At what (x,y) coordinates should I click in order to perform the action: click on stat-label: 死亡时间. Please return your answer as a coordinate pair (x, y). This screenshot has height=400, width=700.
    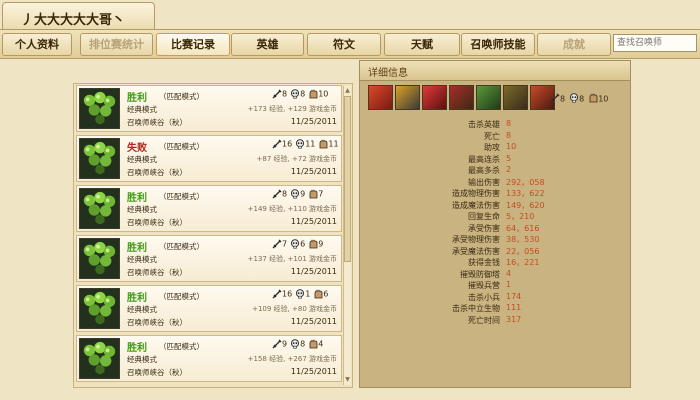
    Looking at the image, I should click on (484, 320).